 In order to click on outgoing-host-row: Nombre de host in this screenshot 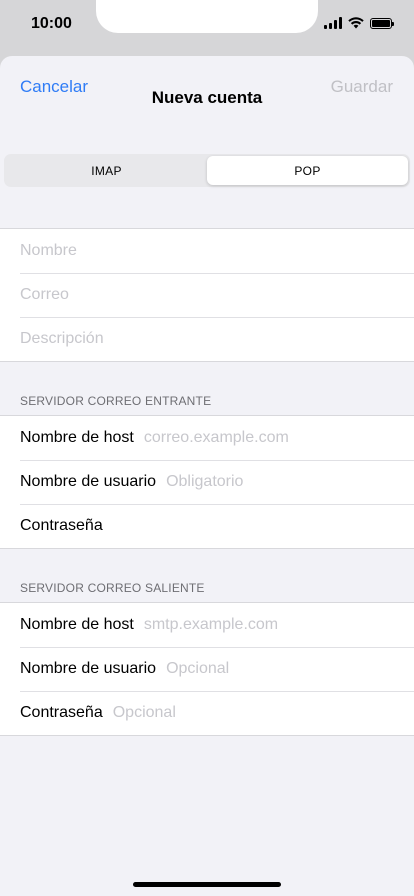, I will do `click(207, 625)`.